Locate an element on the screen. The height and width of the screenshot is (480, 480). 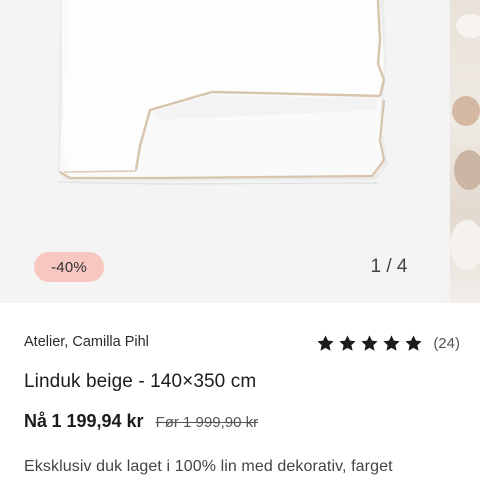
product-title: Linduk beige - 140×350 cm is located at coordinates (140, 381).